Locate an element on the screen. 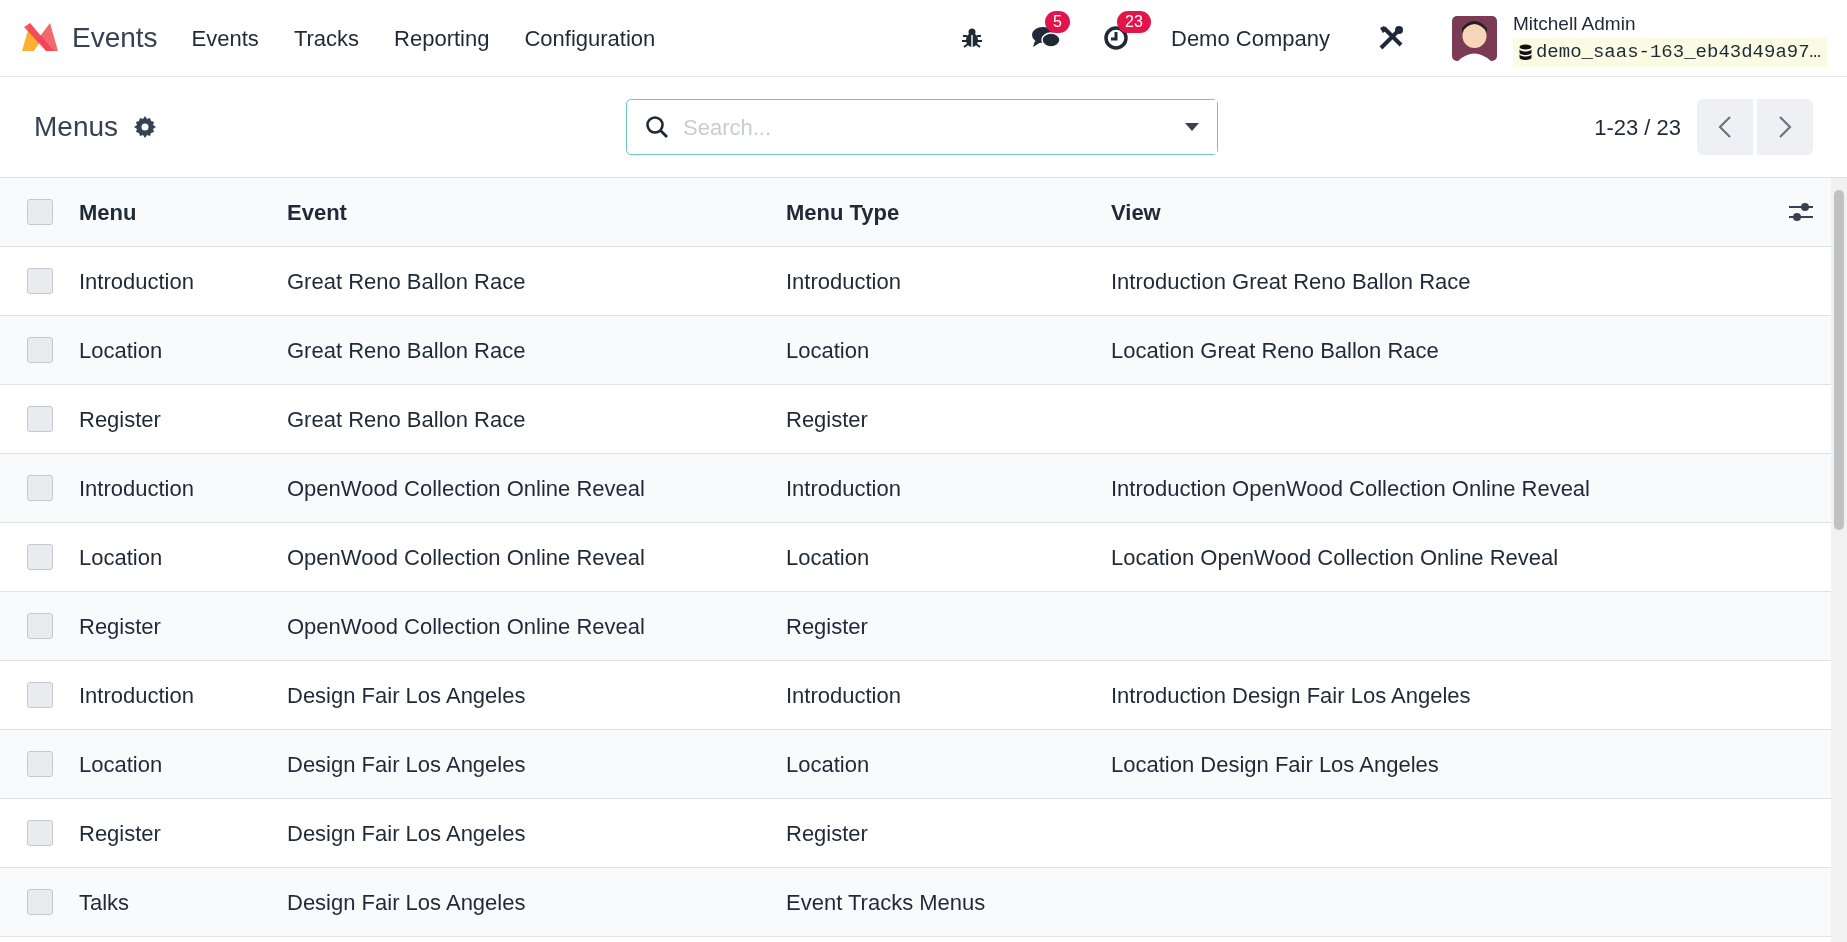 Image resolution: width=1847 pixels, height=942 pixels. chevron-left-icon is located at coordinates (1725, 127).